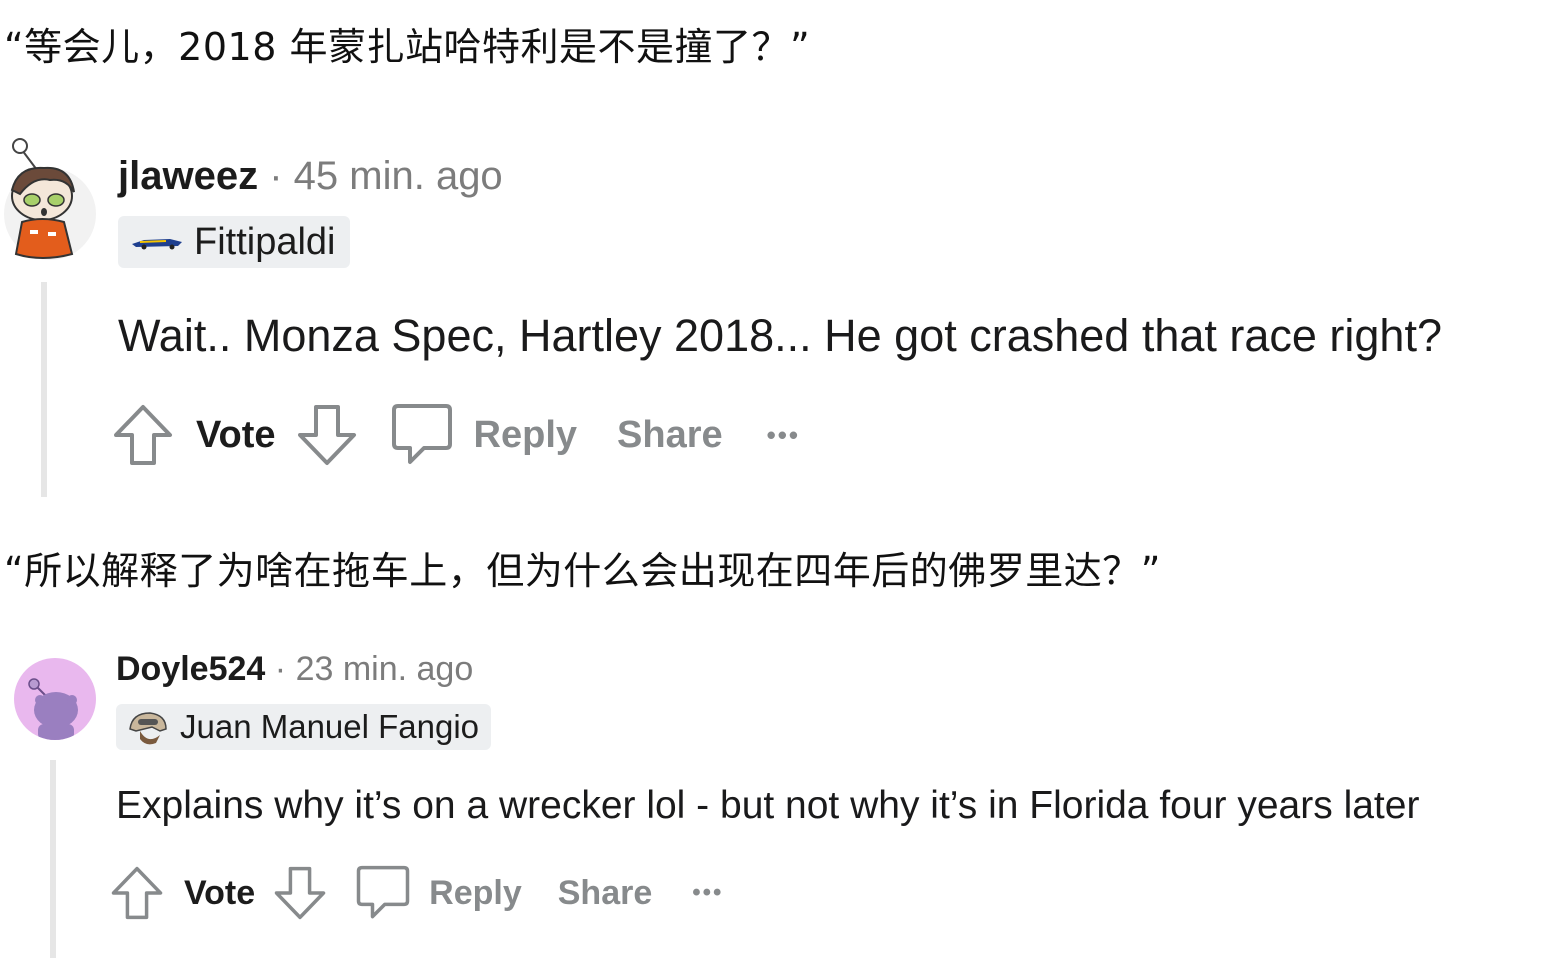 This screenshot has height=970, width=1548. What do you see at coordinates (385, 669) in the screenshot?
I see `timestamp: 23 min. ago` at bounding box center [385, 669].